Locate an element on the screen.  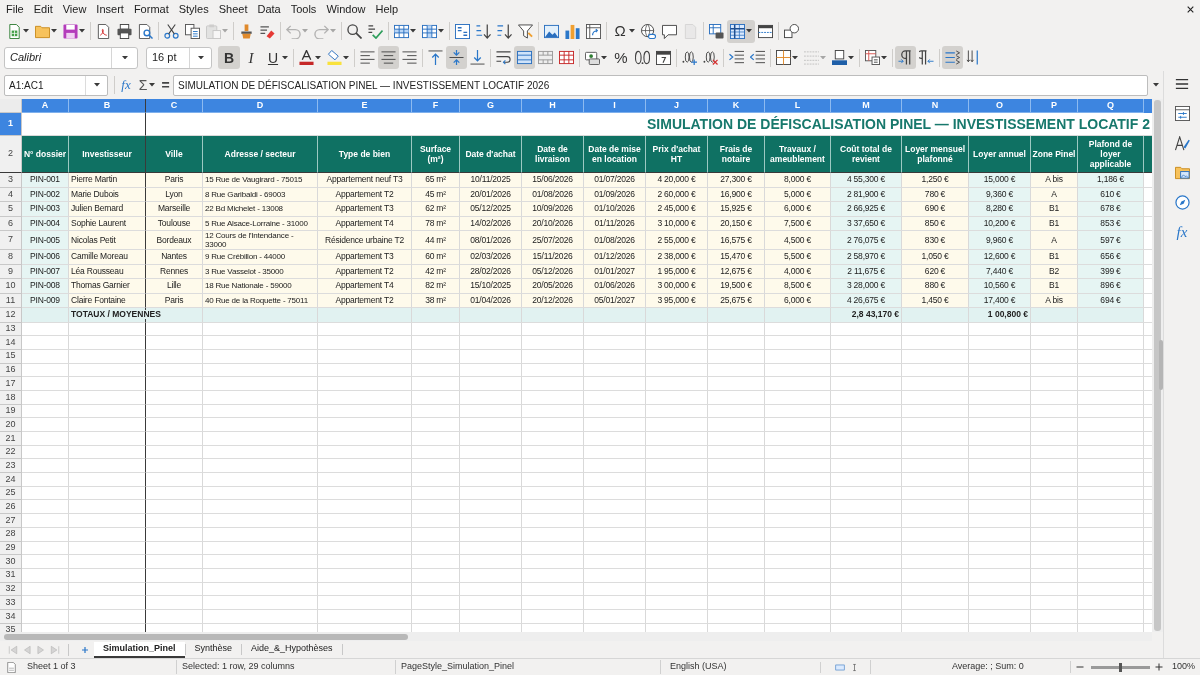
column-header: E is located at coordinates (365, 106).